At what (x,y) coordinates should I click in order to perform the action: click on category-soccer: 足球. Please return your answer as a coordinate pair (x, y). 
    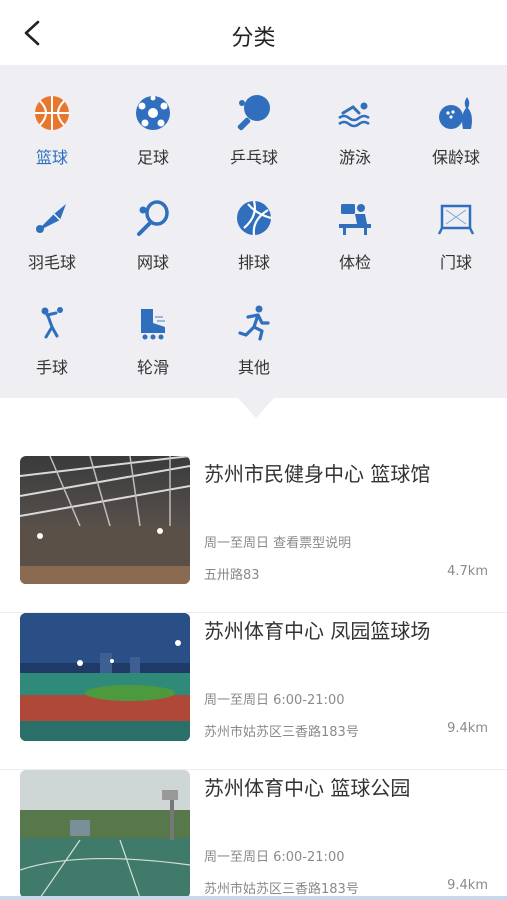
    Looking at the image, I should click on (153, 130).